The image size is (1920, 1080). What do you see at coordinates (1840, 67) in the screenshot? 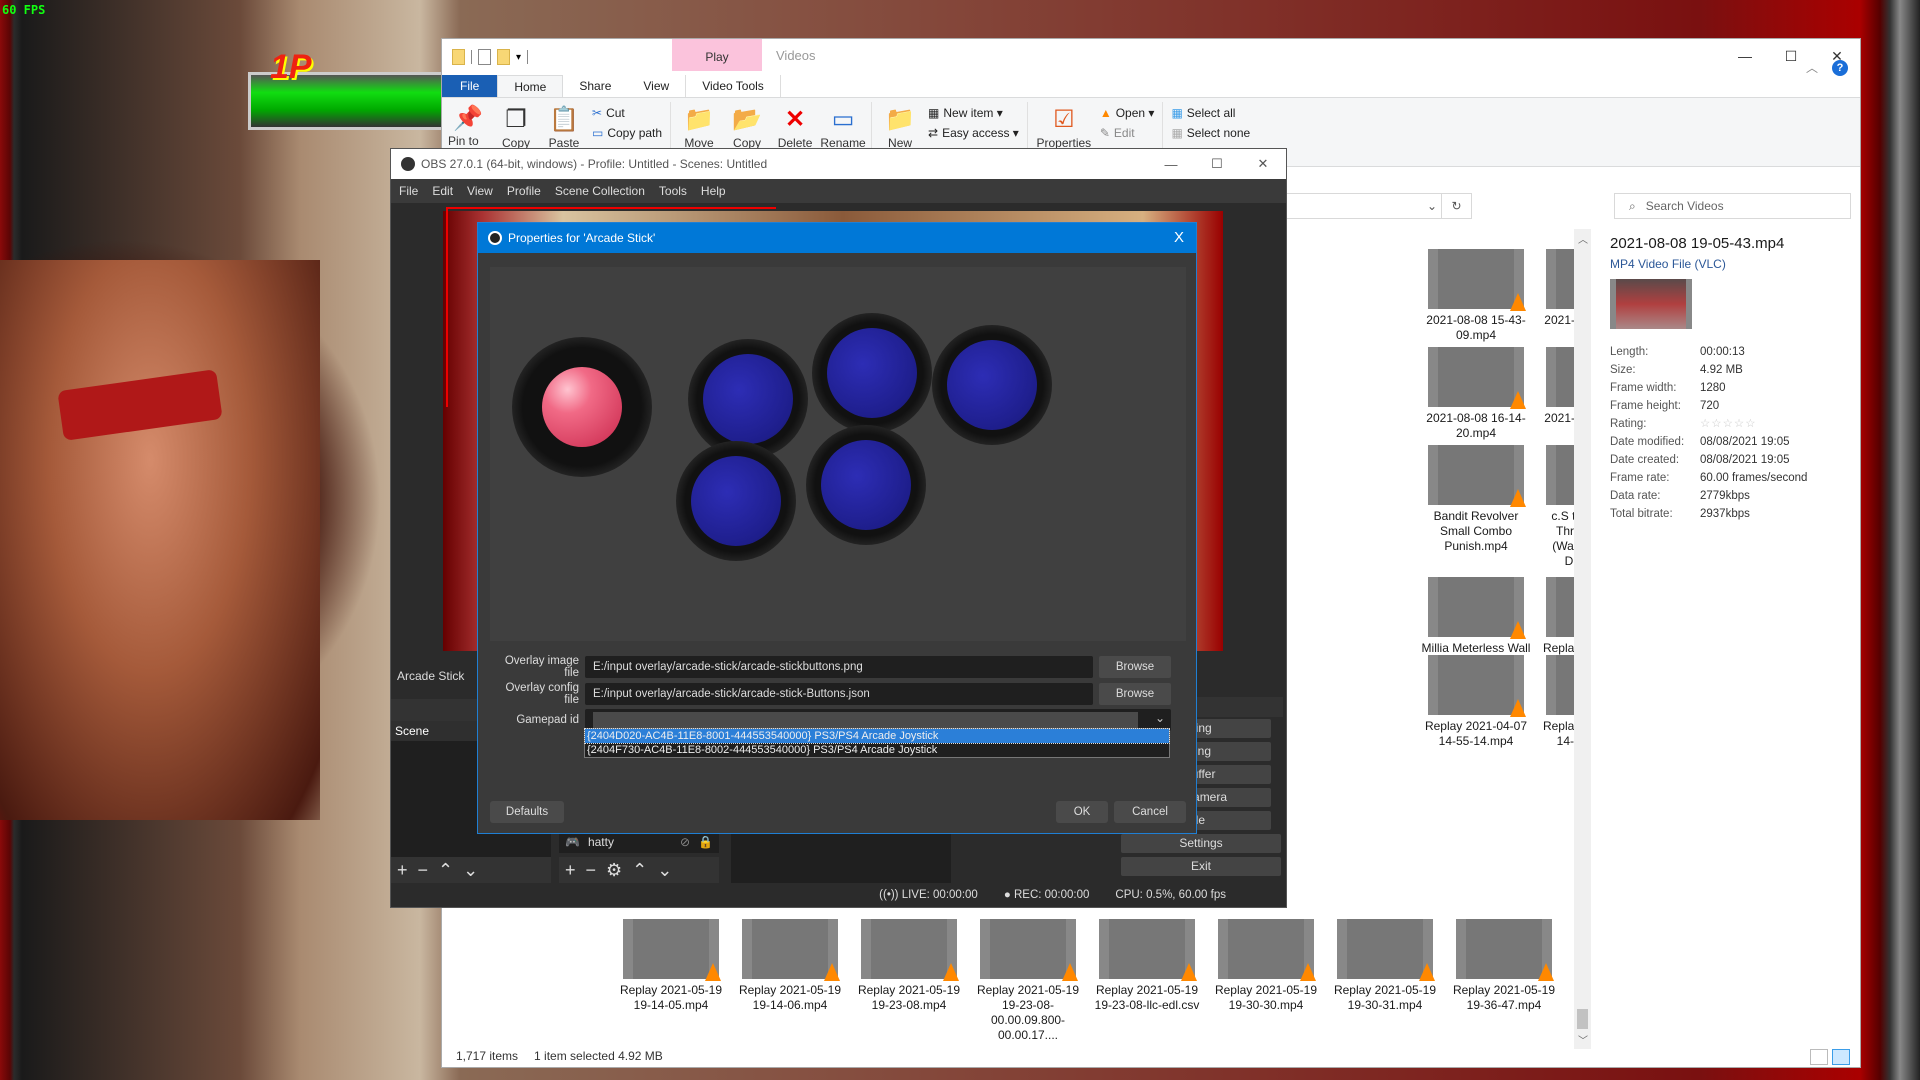
I see `help-icon: ?` at bounding box center [1840, 67].